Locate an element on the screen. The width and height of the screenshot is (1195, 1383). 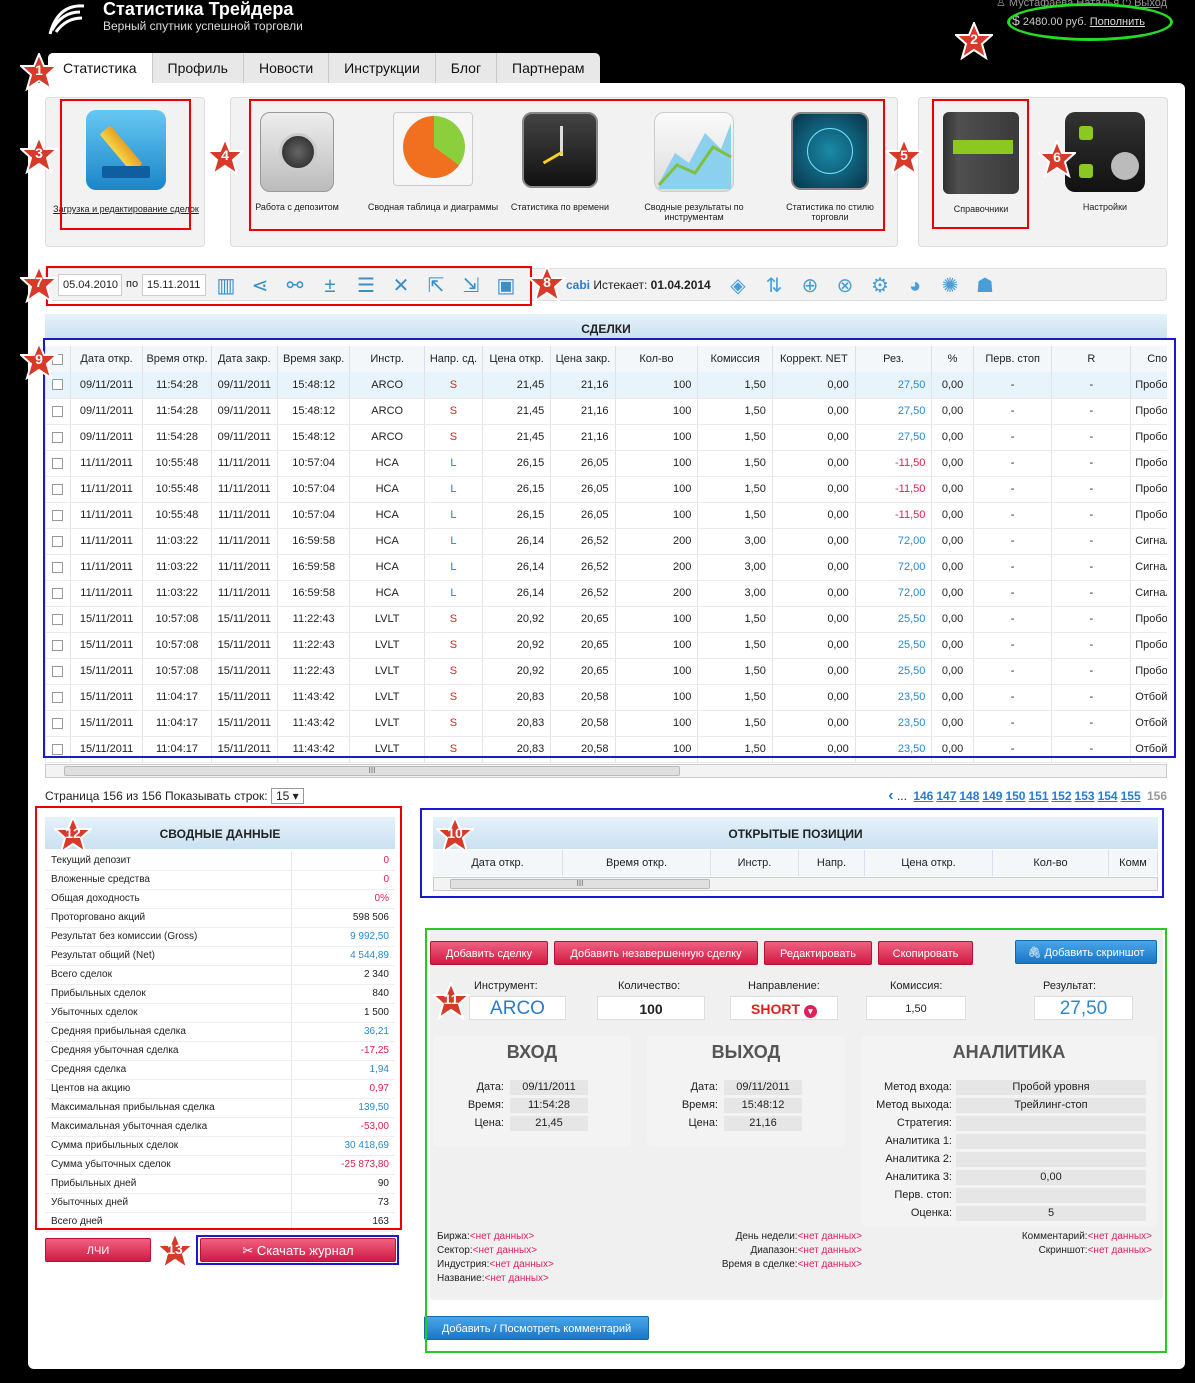
page-link: 152 is located at coordinates (1062, 796).